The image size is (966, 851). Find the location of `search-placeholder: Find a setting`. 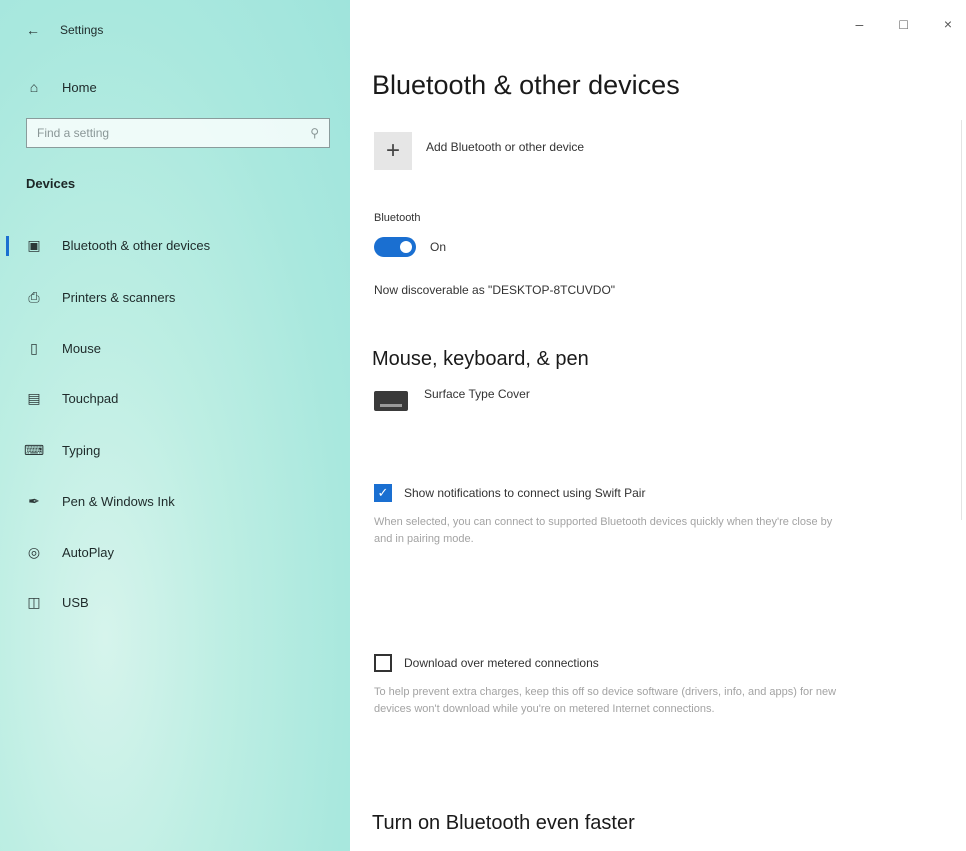

search-placeholder: Find a setting is located at coordinates (73, 133).